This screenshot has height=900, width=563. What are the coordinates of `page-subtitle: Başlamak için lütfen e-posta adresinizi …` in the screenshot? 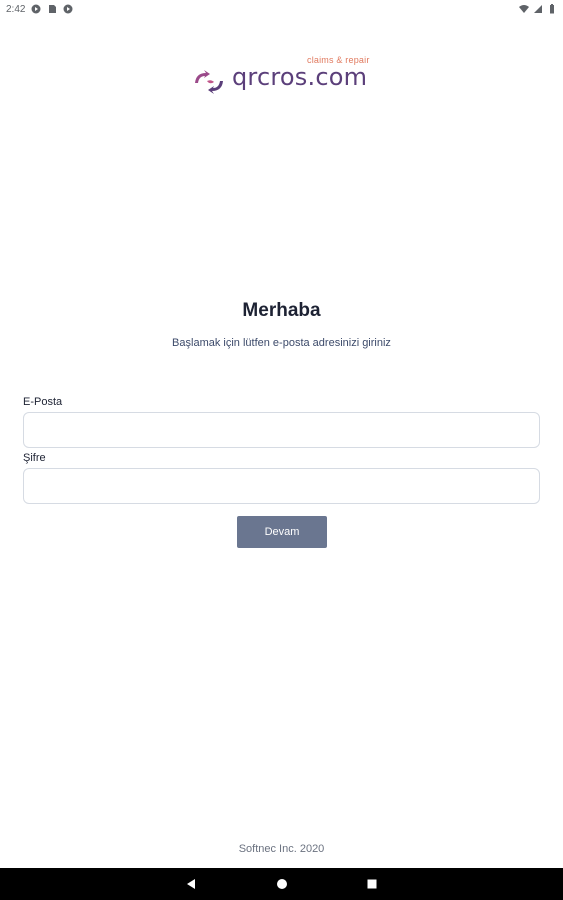 It's located at (281, 343).